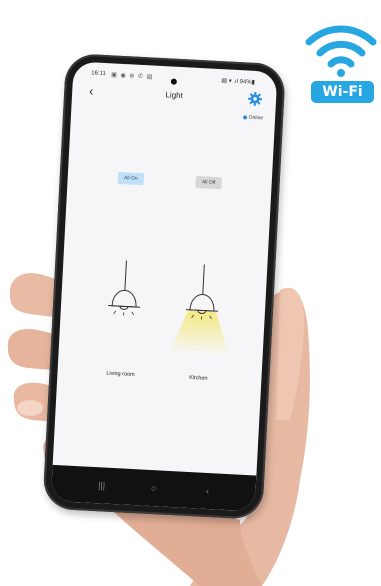 This screenshot has width=381, height=586. What do you see at coordinates (207, 490) in the screenshot?
I see `nav-back-button: ‹` at bounding box center [207, 490].